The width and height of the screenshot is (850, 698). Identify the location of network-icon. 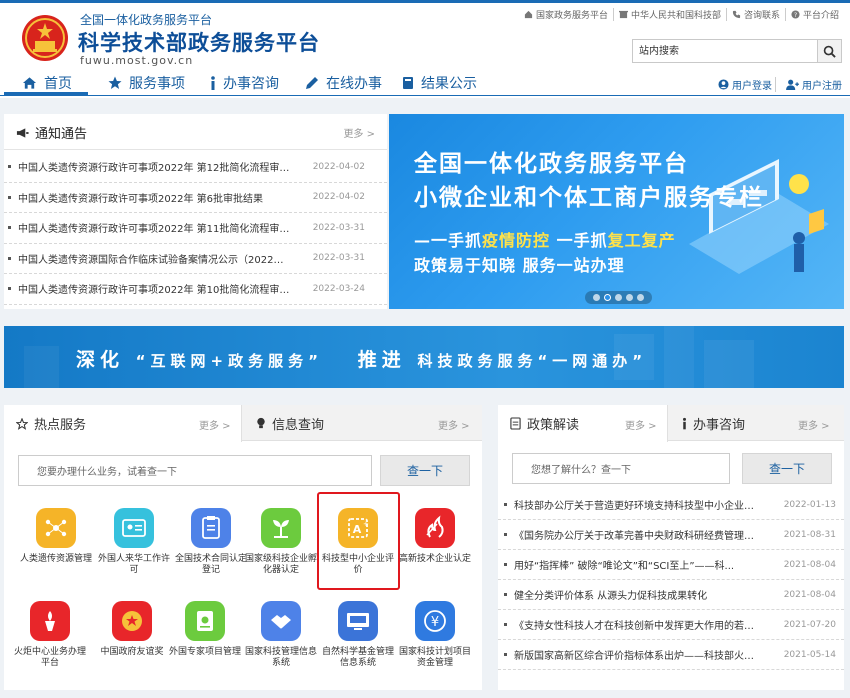
(56, 528).